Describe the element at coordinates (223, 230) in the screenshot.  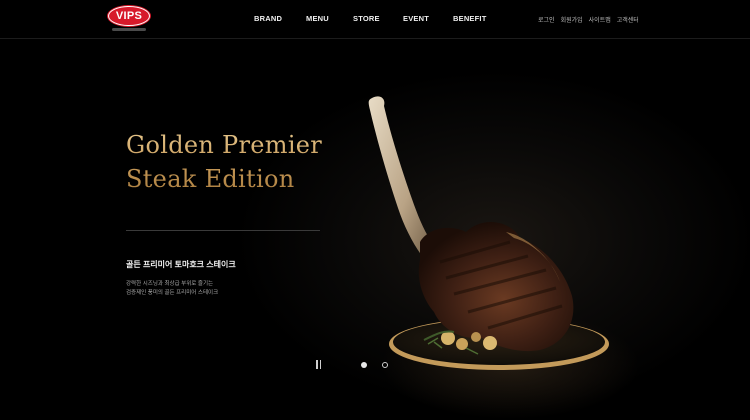
I see `headline-divider` at that location.